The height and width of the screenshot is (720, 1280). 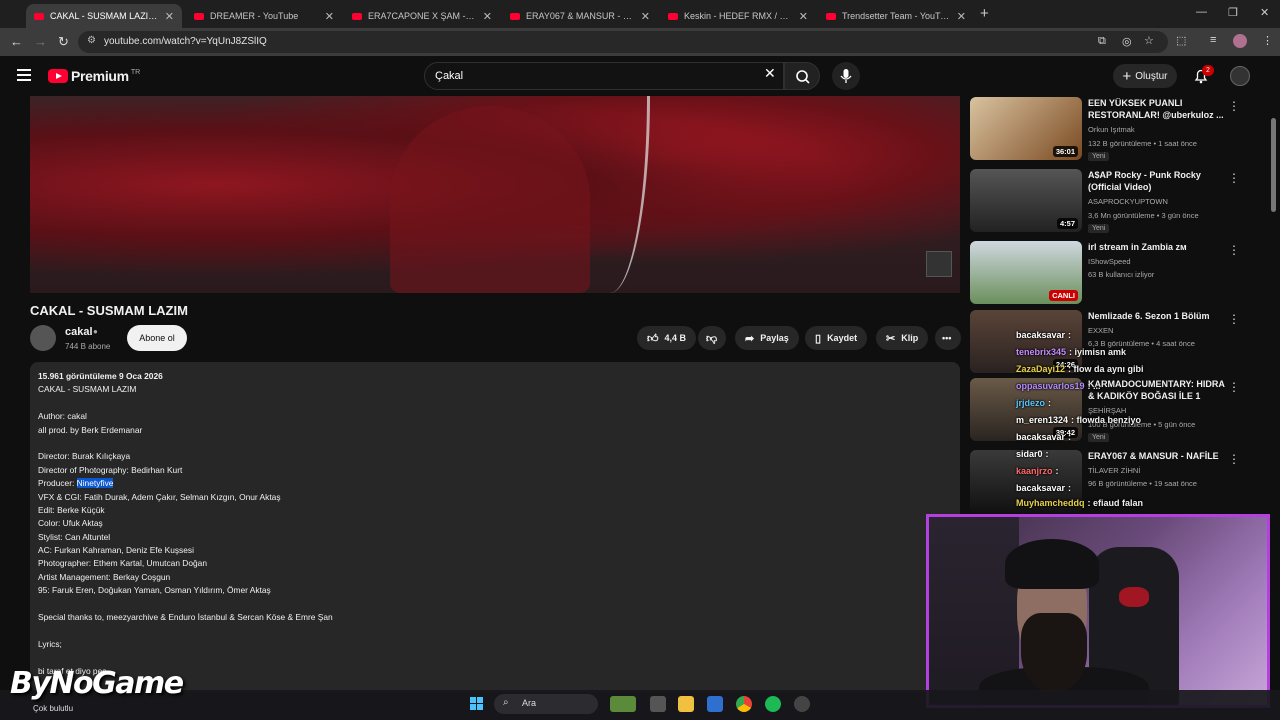 What do you see at coordinates (109, 310) in the screenshot?
I see `video-title: CAKAL - SUSMAM LAZIM` at bounding box center [109, 310].